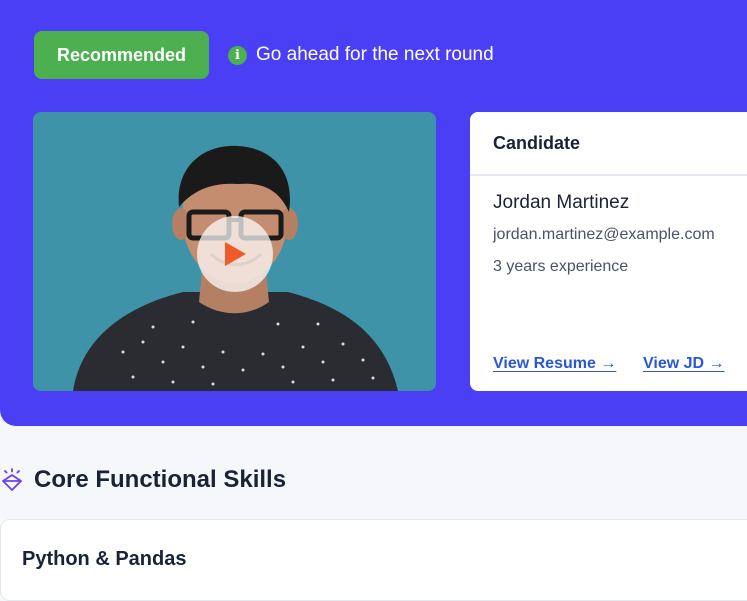 The height and width of the screenshot is (601, 747). I want to click on core-skills-heading: Core Functional Skills, so click(143, 480).